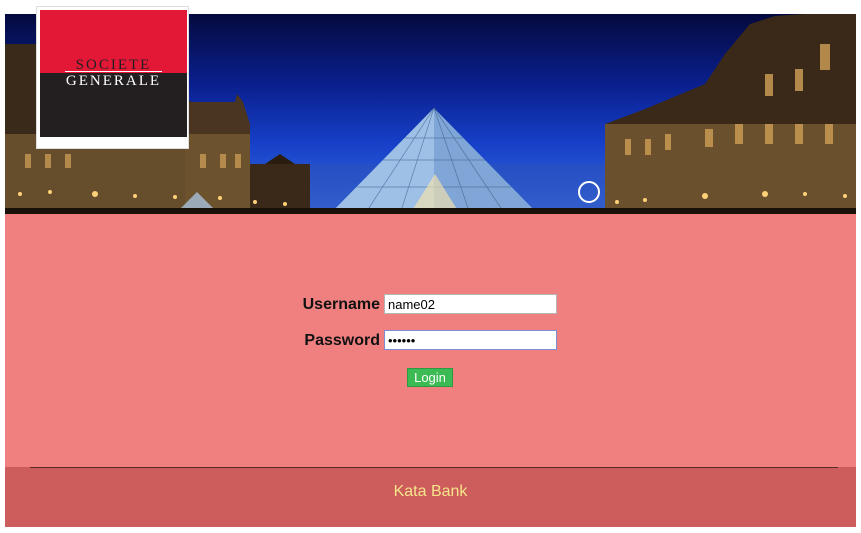  What do you see at coordinates (113, 71) in the screenshot?
I see `logo-divider` at bounding box center [113, 71].